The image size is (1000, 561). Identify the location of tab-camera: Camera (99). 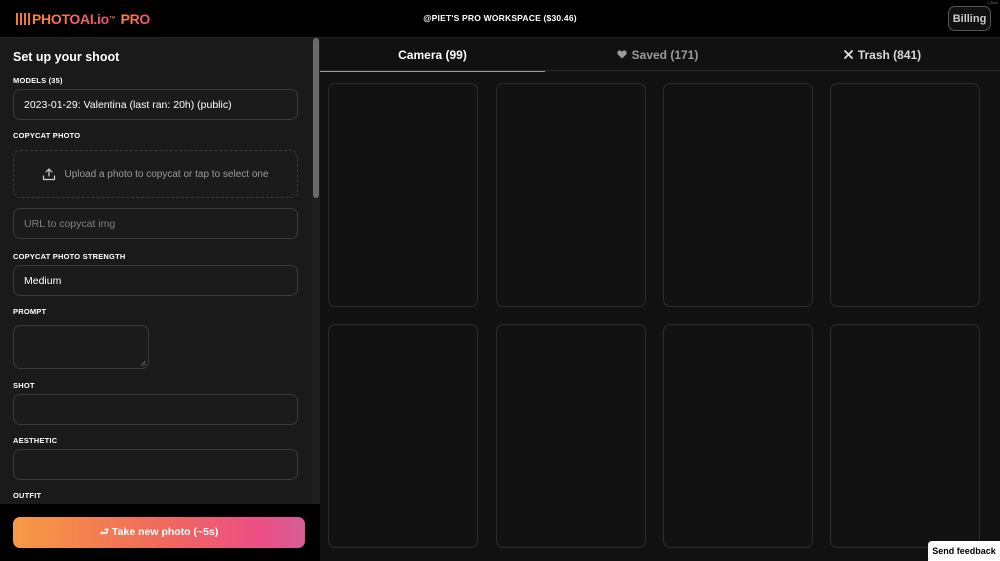
(432, 55).